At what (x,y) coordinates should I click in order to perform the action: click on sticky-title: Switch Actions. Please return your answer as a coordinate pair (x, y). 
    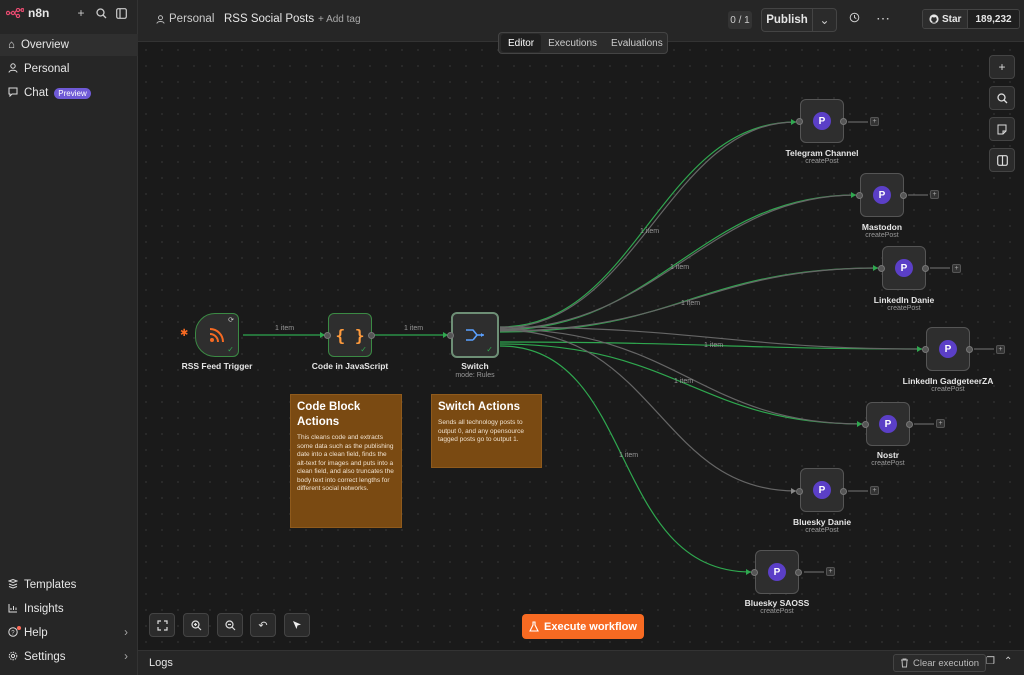
    Looking at the image, I should click on (479, 407).